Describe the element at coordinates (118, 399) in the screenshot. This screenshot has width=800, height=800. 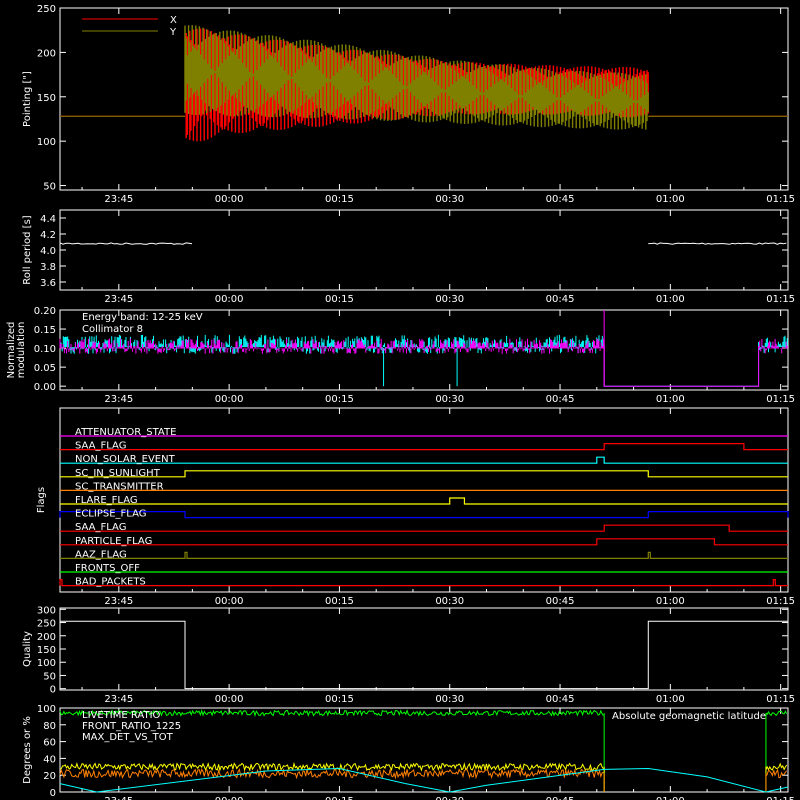
I see `modulation-xtick-label: 23:45` at that location.